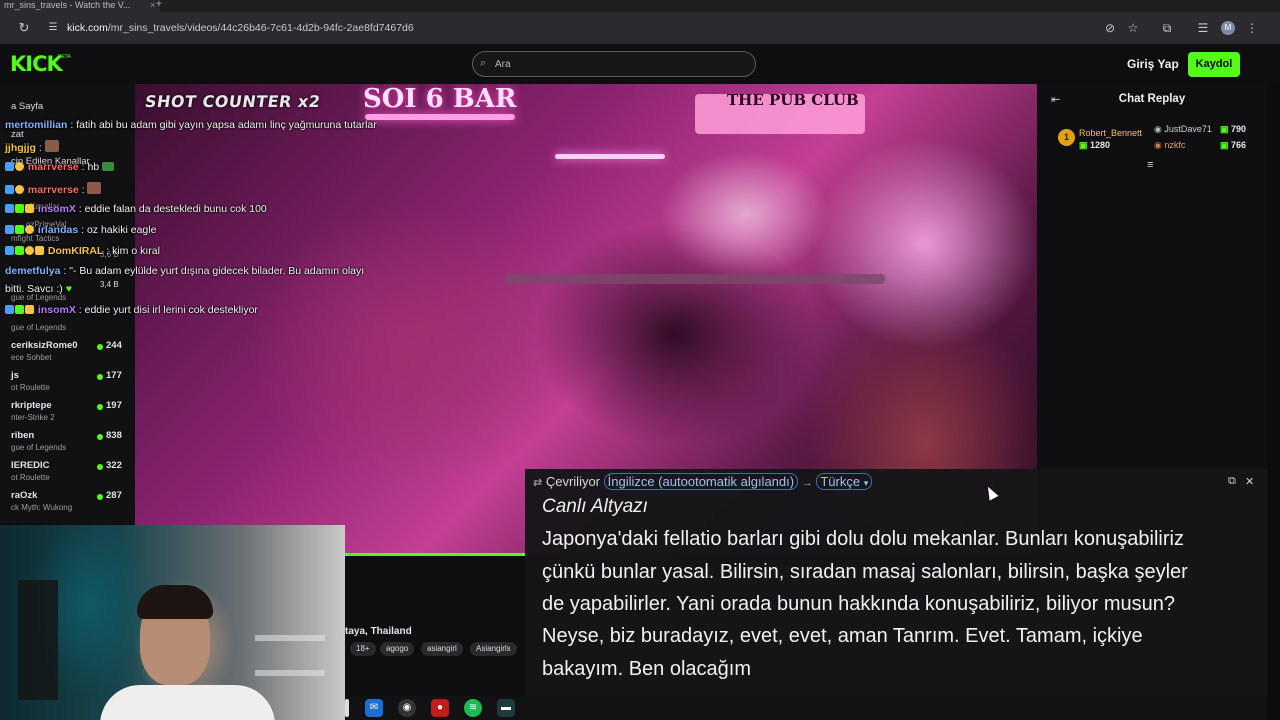 This screenshot has height=720, width=1280. I want to click on page-scrollbar, so click(1273, 402).